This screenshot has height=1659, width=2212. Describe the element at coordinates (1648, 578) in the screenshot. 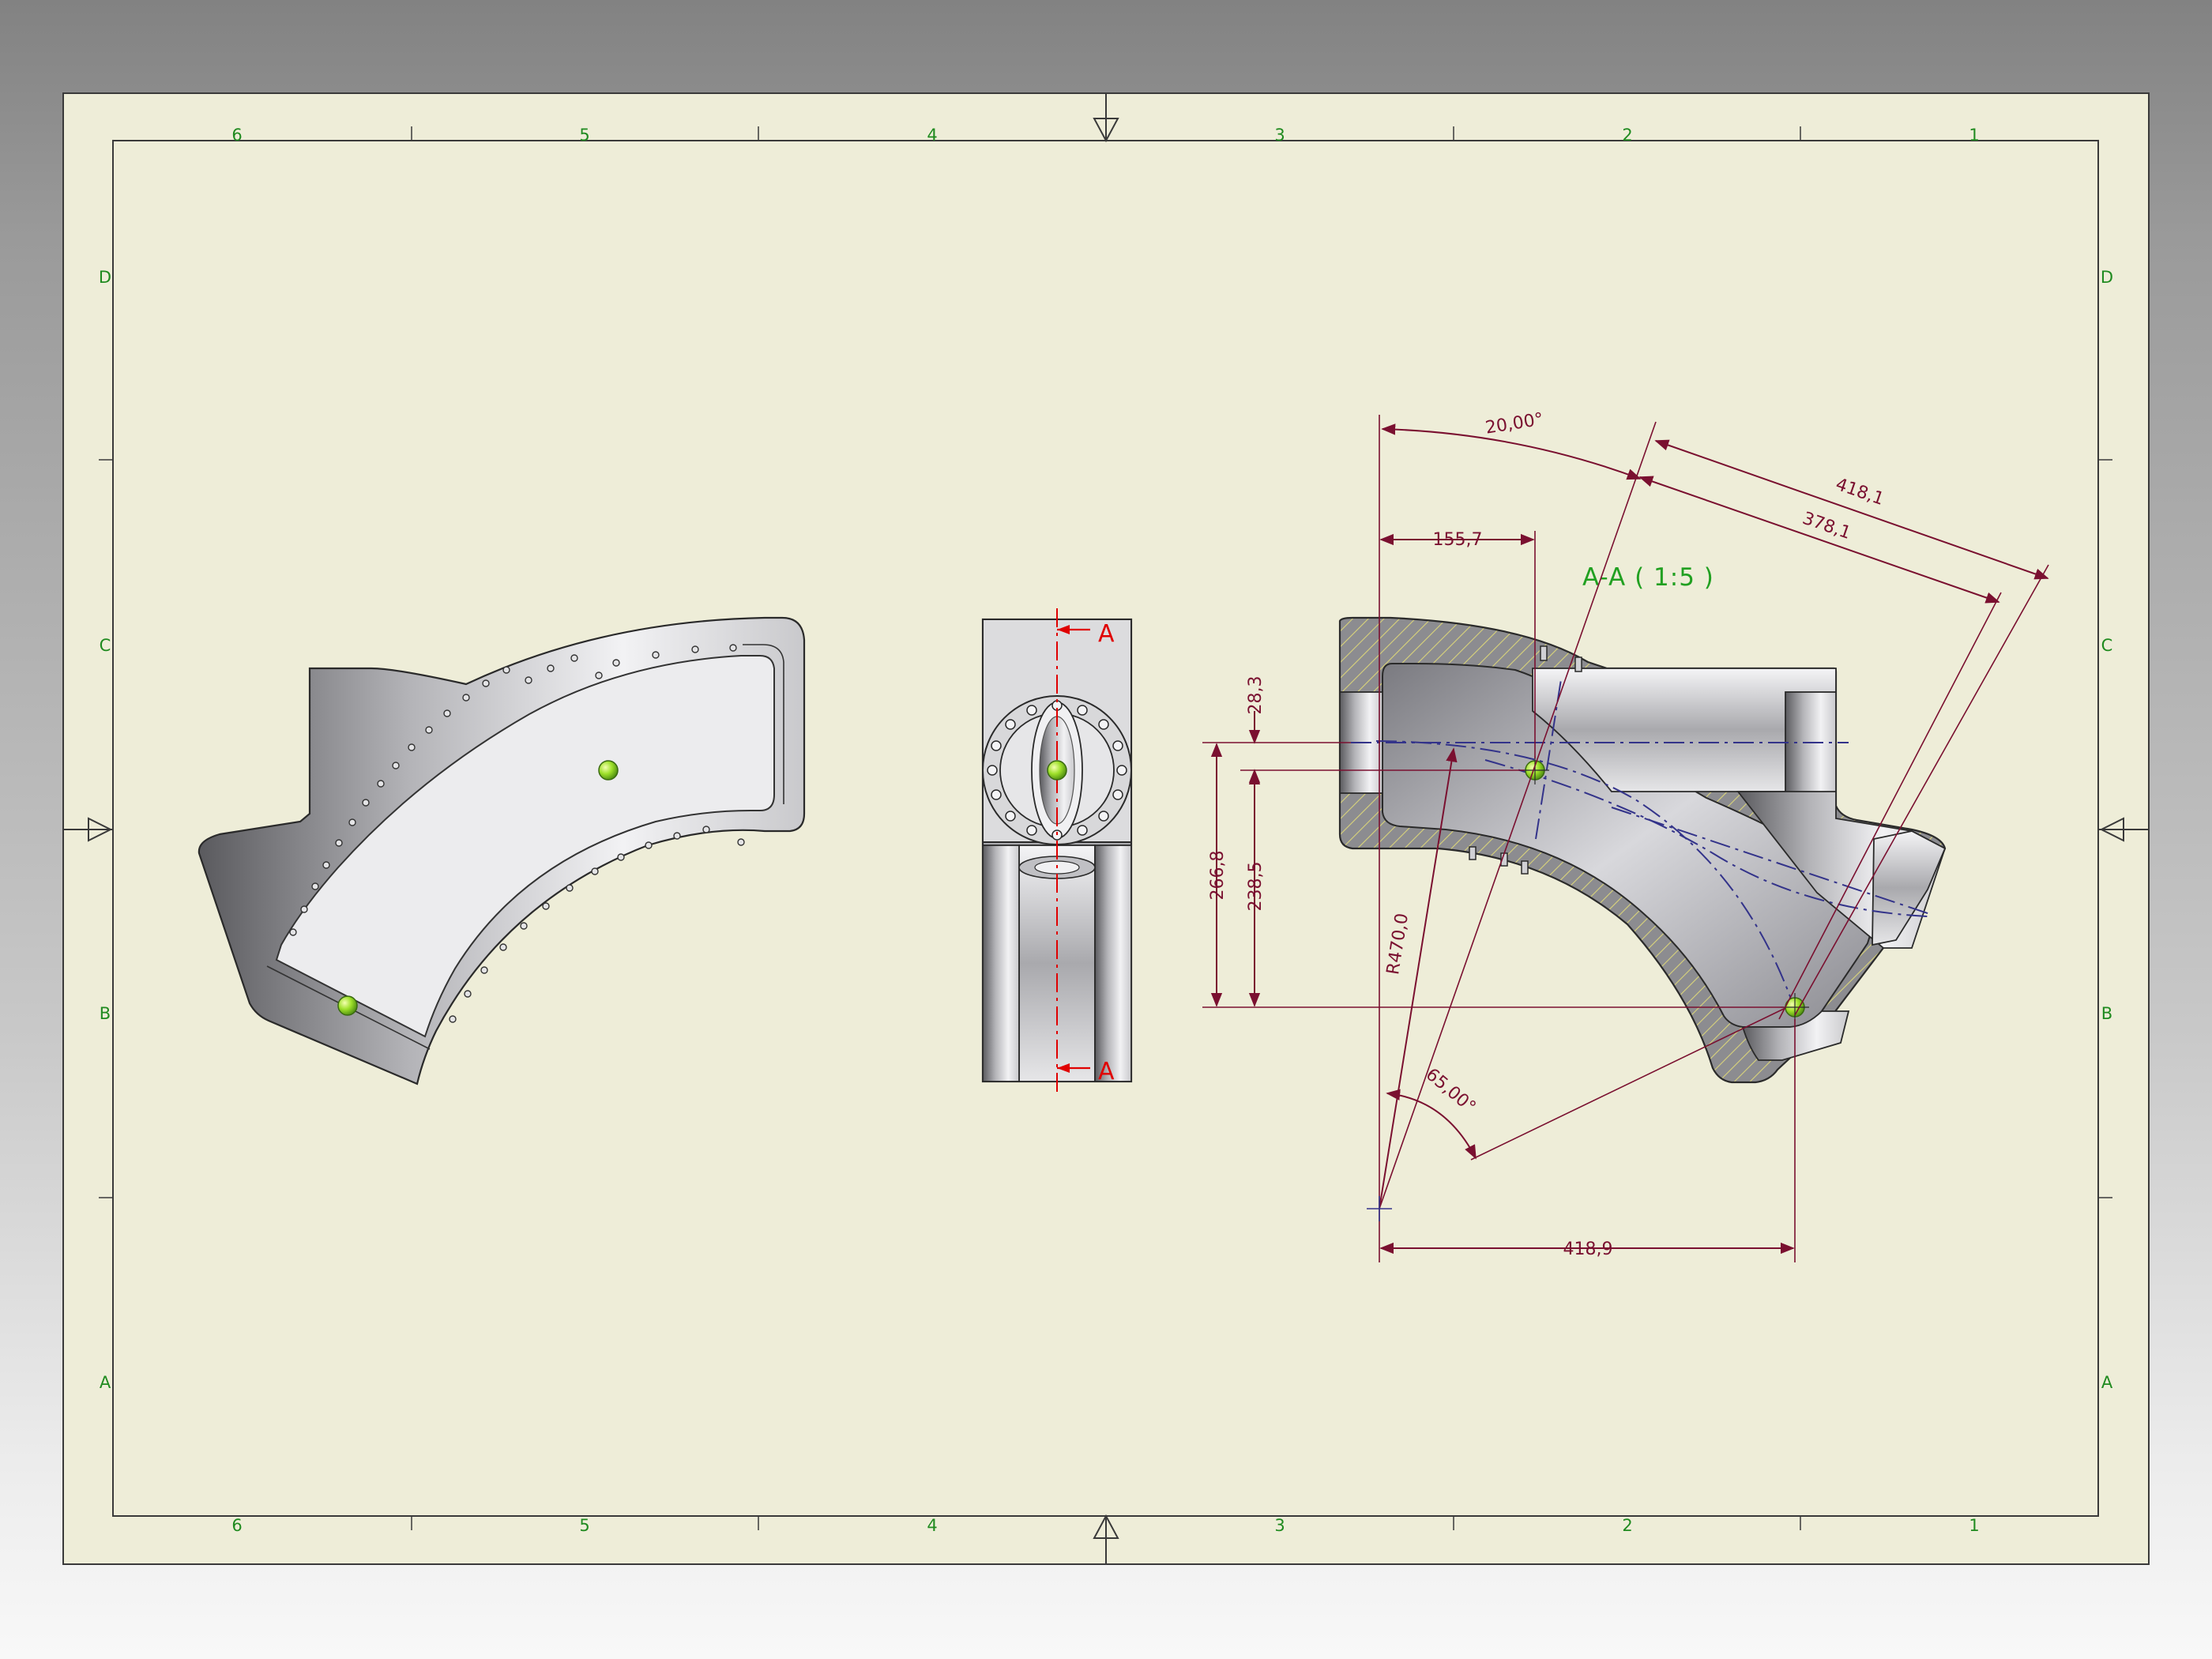

I see `section-view-title: A-A ( 1:5 )` at that location.